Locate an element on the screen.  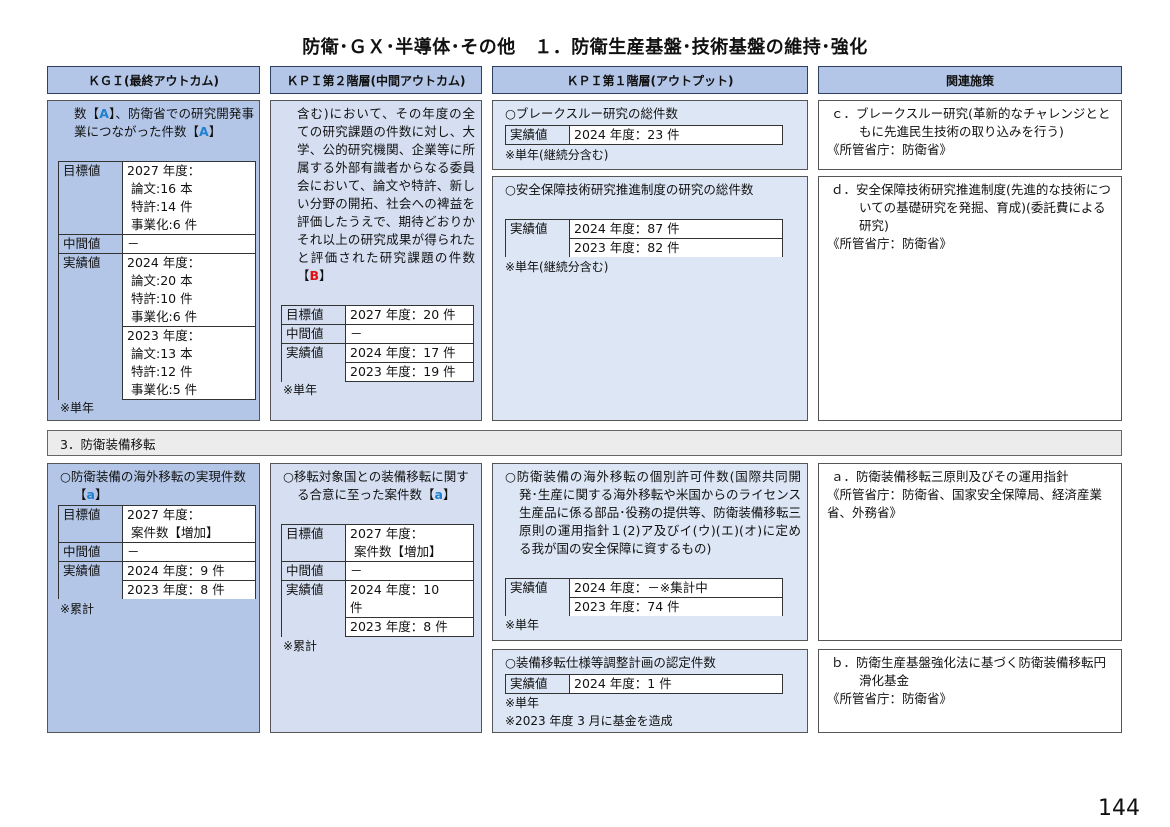
kgi-actual-a-line4: 事業化:6 件 is located at coordinates (164, 316).